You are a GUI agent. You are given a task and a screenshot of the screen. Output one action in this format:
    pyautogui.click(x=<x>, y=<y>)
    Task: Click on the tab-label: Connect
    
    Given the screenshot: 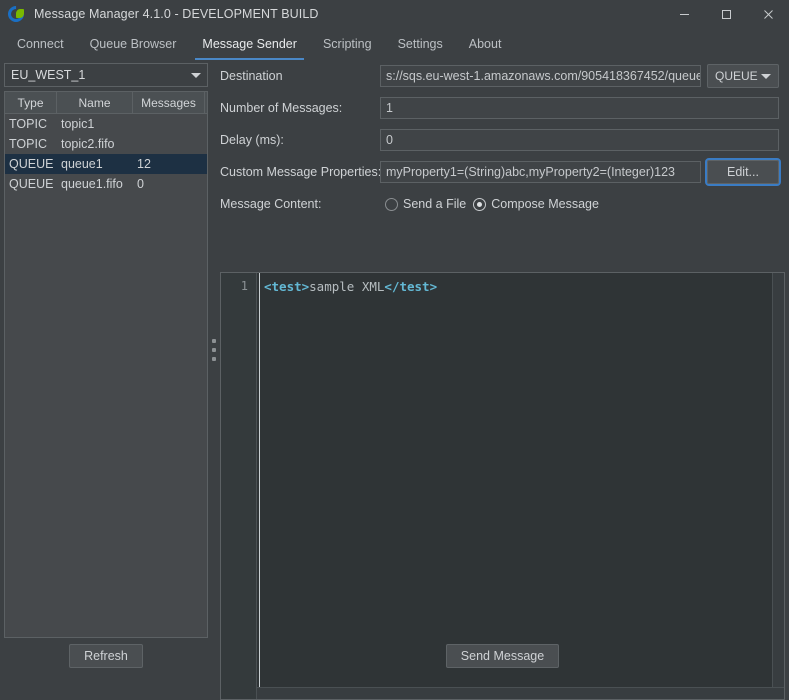 What is the action you would take?
    pyautogui.click(x=40, y=44)
    